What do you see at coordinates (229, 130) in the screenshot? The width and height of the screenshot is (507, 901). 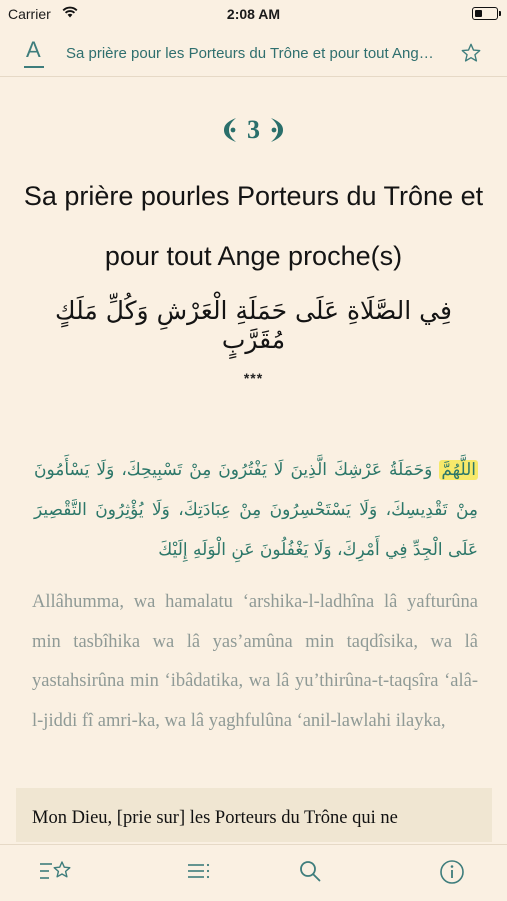 I see `ornament-left-icon` at bounding box center [229, 130].